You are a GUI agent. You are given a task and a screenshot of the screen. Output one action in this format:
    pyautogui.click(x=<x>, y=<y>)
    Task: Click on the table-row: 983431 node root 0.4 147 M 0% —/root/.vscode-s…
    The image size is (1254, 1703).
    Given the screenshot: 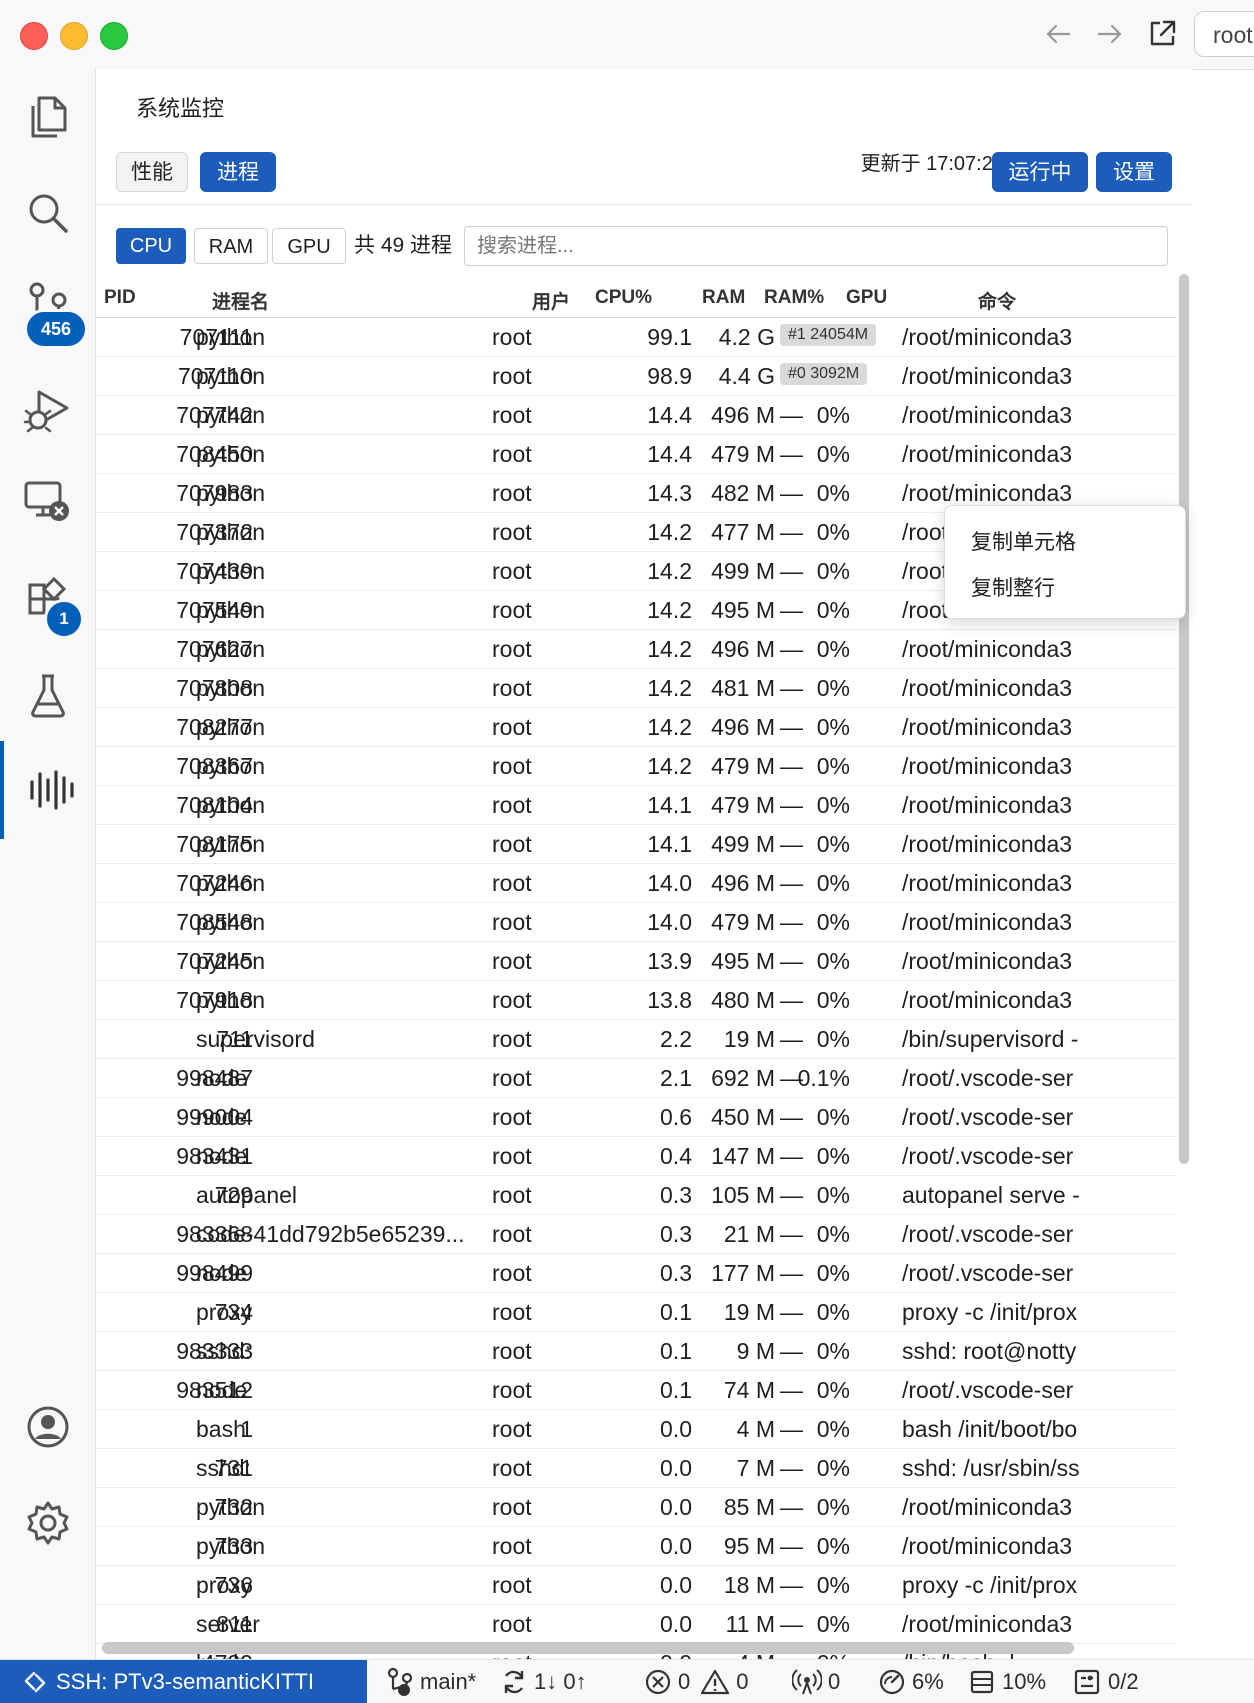 What is the action you would take?
    pyautogui.click(x=636, y=1156)
    